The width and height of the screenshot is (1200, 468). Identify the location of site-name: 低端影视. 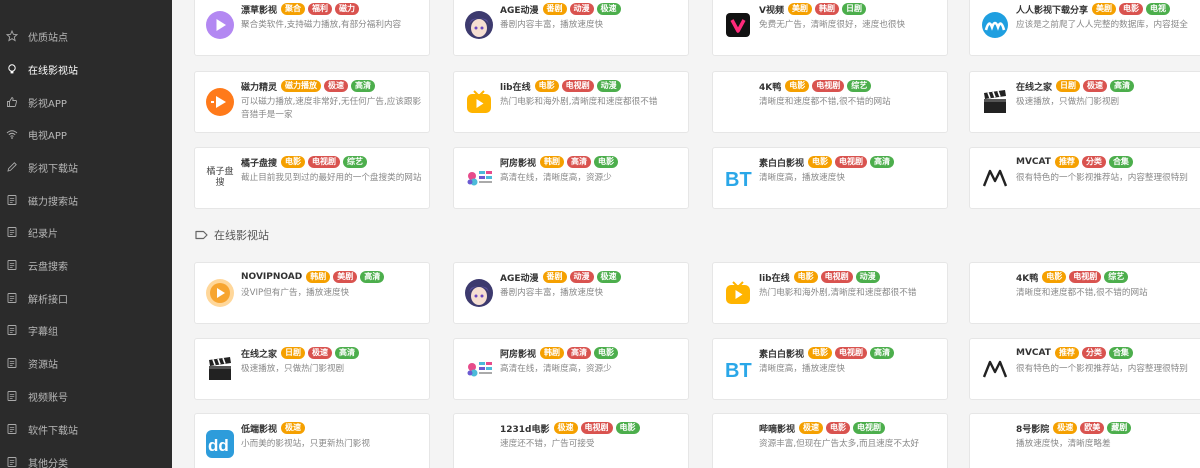
(259, 429).